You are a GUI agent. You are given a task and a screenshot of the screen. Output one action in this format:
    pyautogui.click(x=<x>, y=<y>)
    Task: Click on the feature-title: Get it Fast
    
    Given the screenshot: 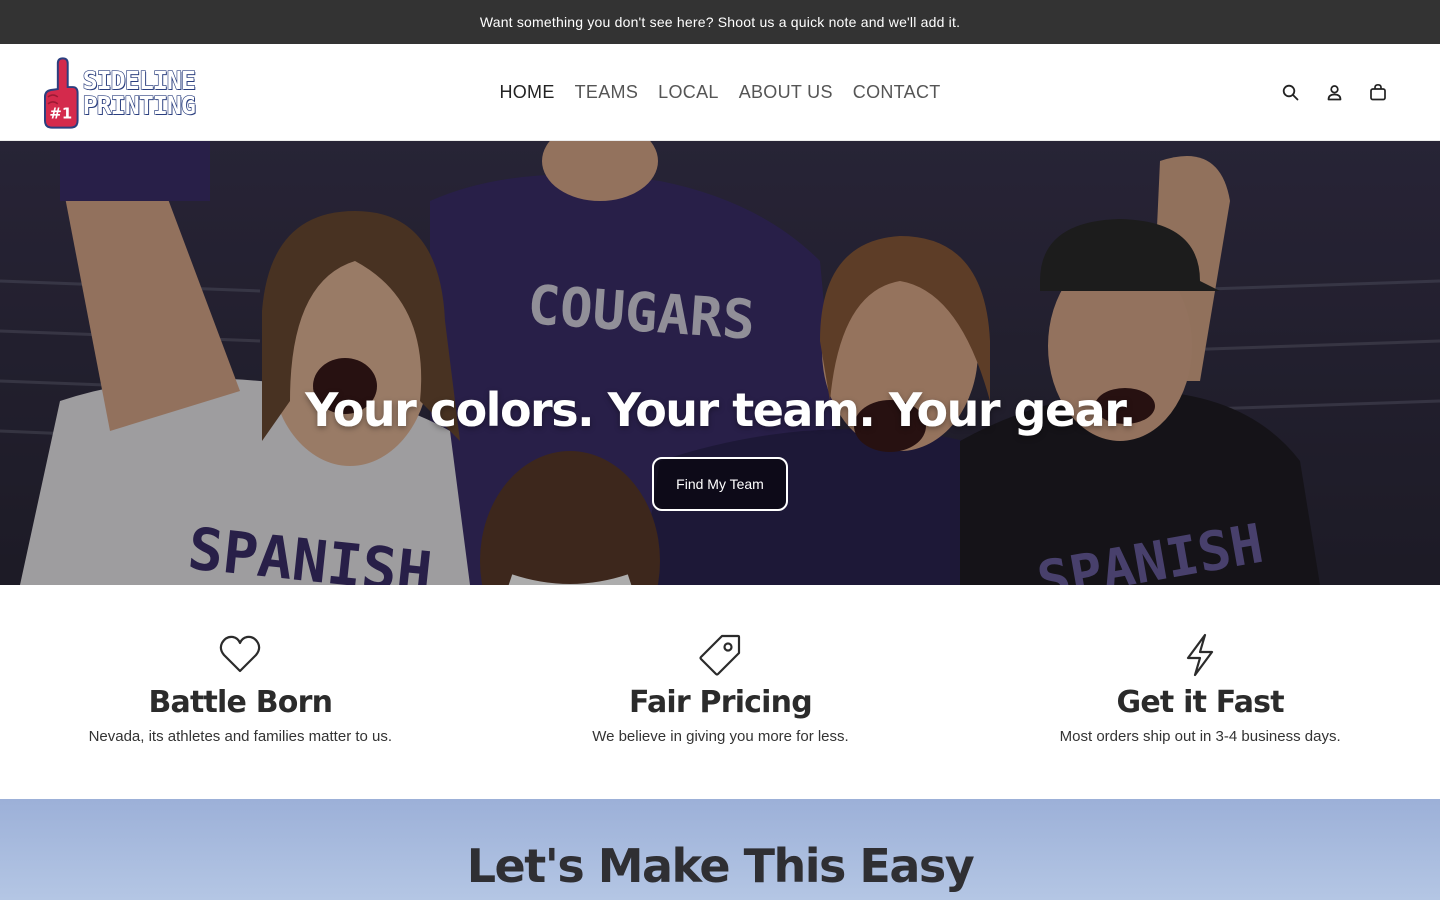 What is the action you would take?
    pyautogui.click(x=1200, y=702)
    